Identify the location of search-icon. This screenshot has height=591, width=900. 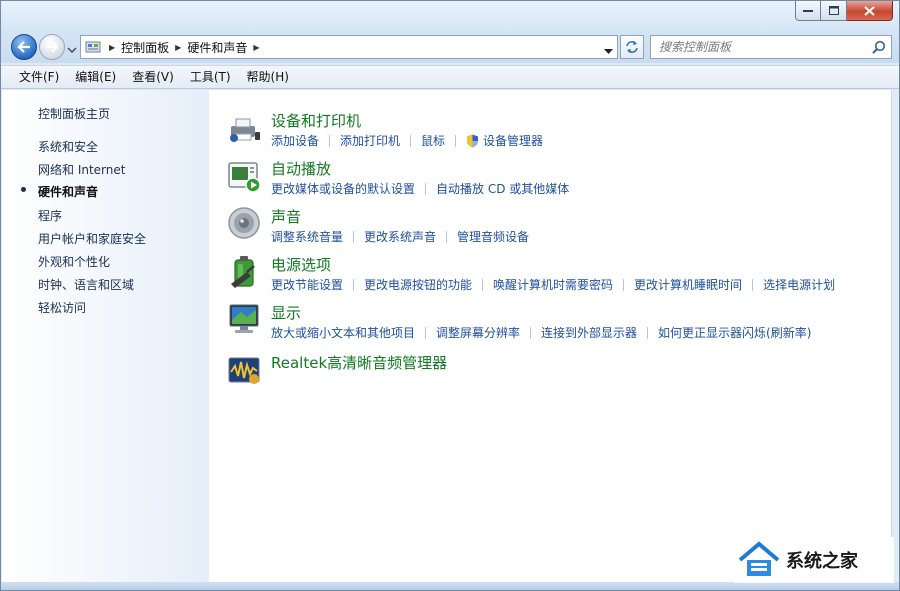
(879, 48).